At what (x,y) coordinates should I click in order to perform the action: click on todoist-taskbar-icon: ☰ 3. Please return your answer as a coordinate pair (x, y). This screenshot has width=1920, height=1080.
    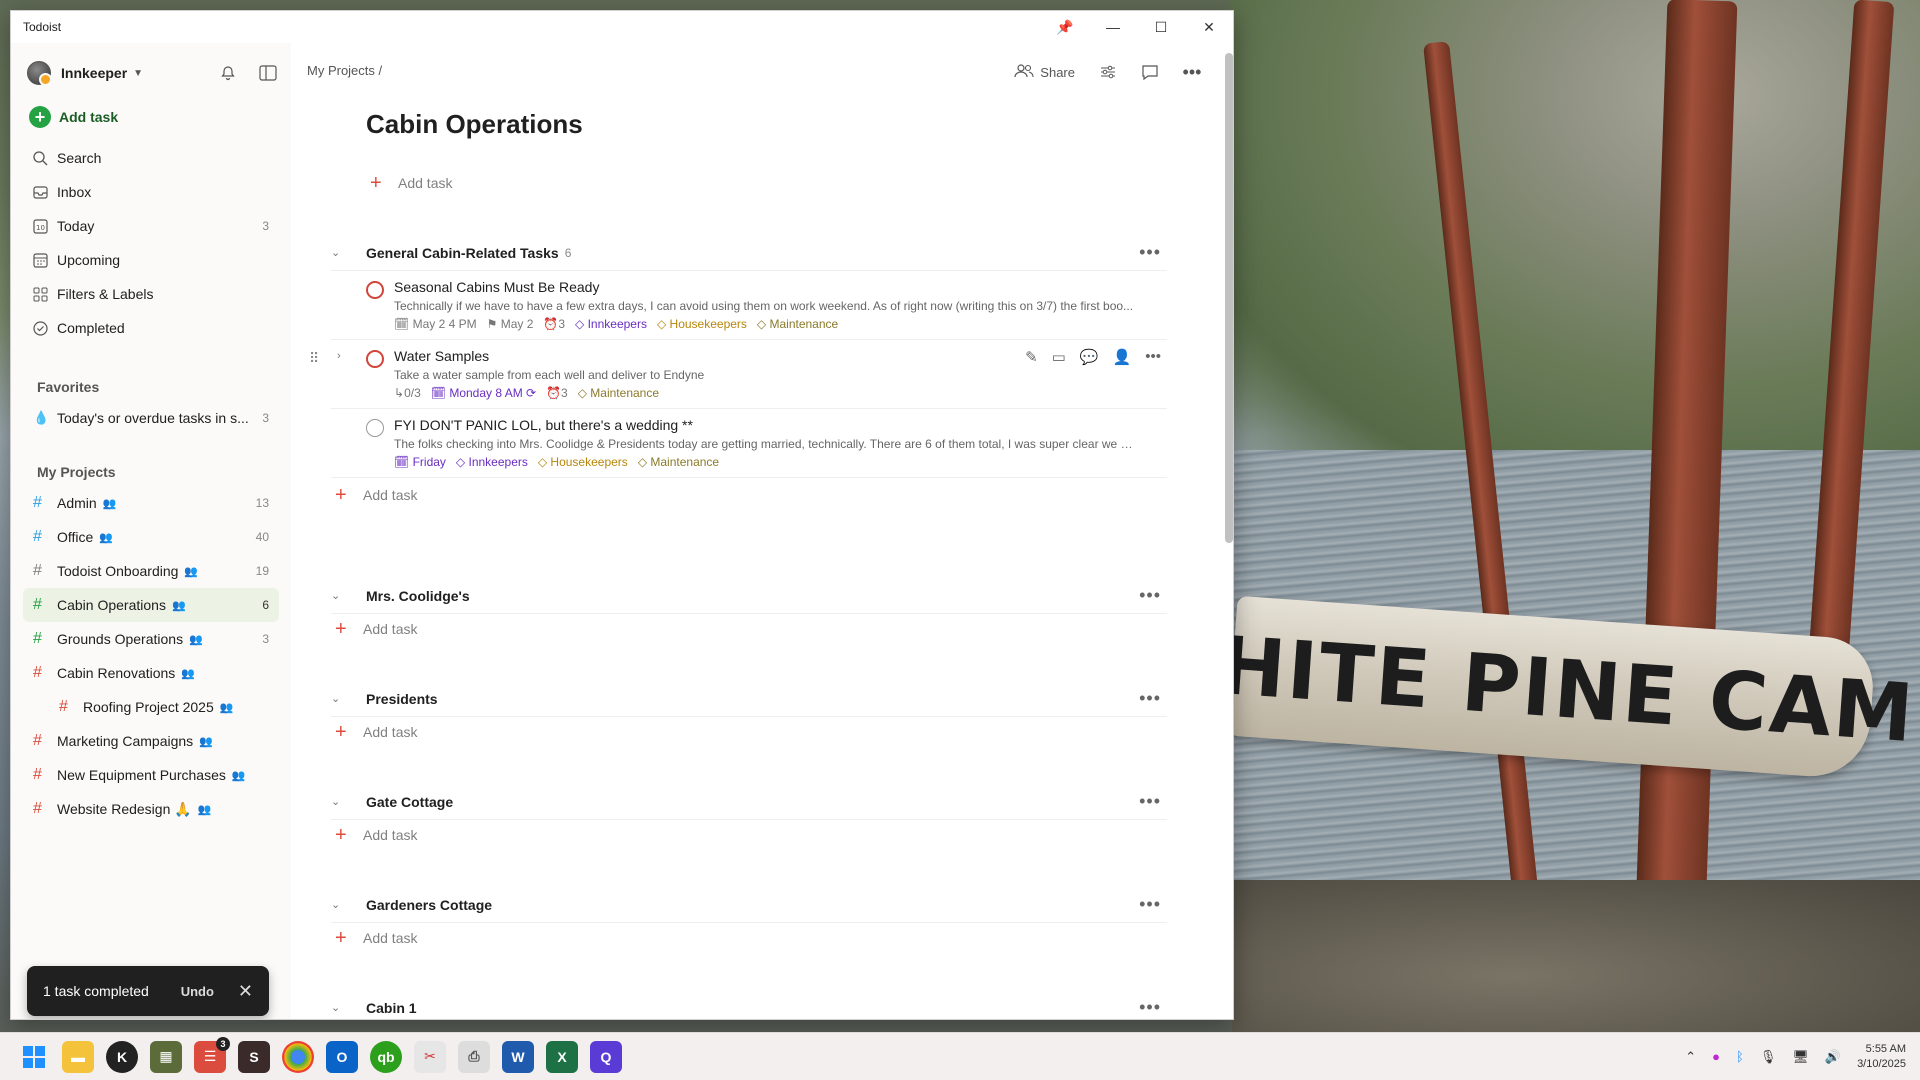
    Looking at the image, I should click on (212, 1054).